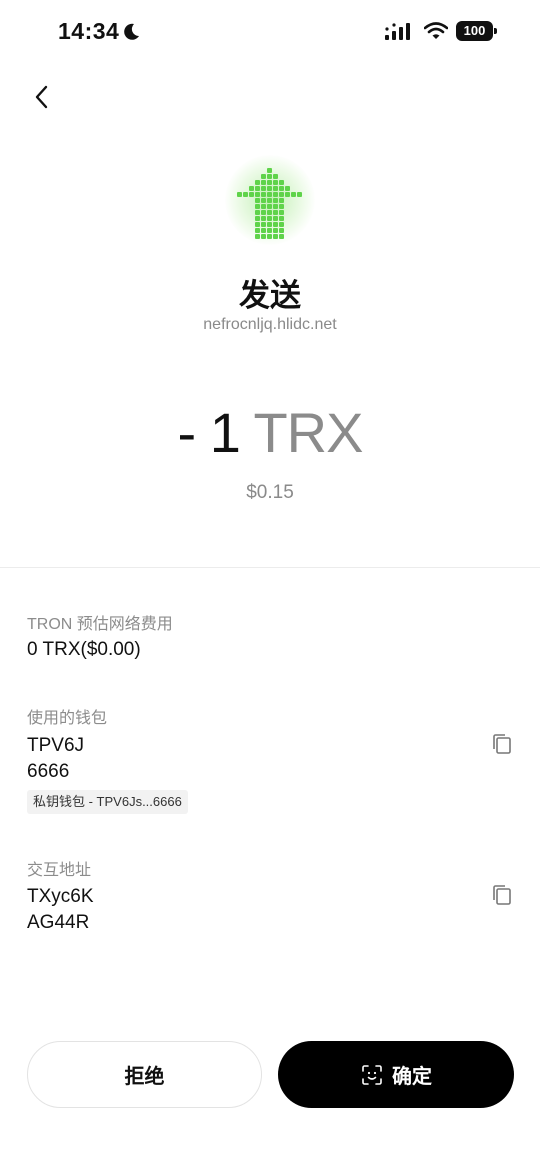 This screenshot has width=540, height=1152. What do you see at coordinates (100, 624) in the screenshot?
I see `fee-label: TRON 预估网络费用` at bounding box center [100, 624].